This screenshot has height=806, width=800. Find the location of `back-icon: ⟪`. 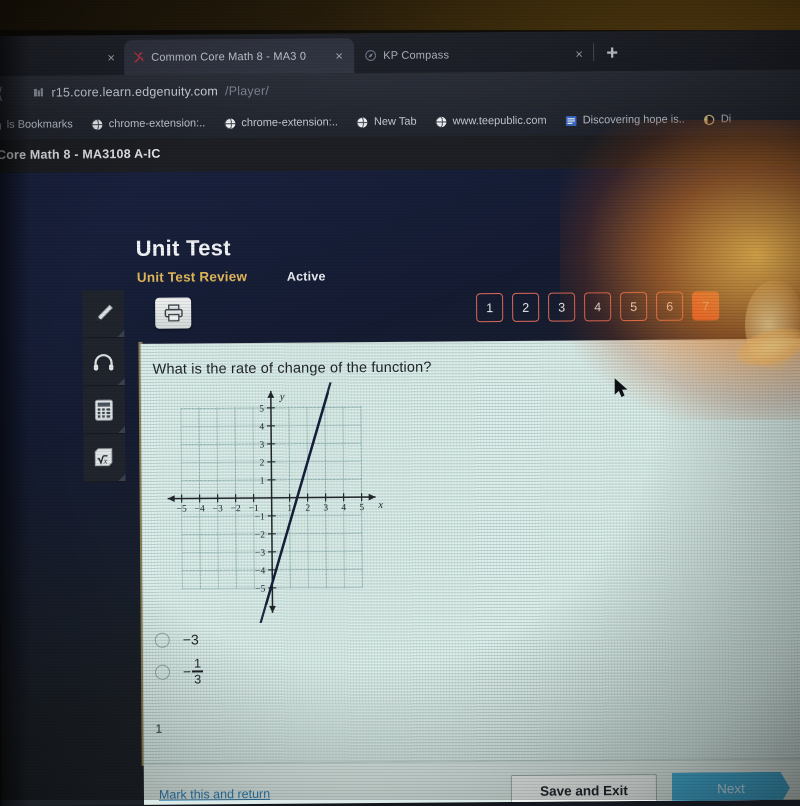

back-icon: ⟪ is located at coordinates (1, 94).